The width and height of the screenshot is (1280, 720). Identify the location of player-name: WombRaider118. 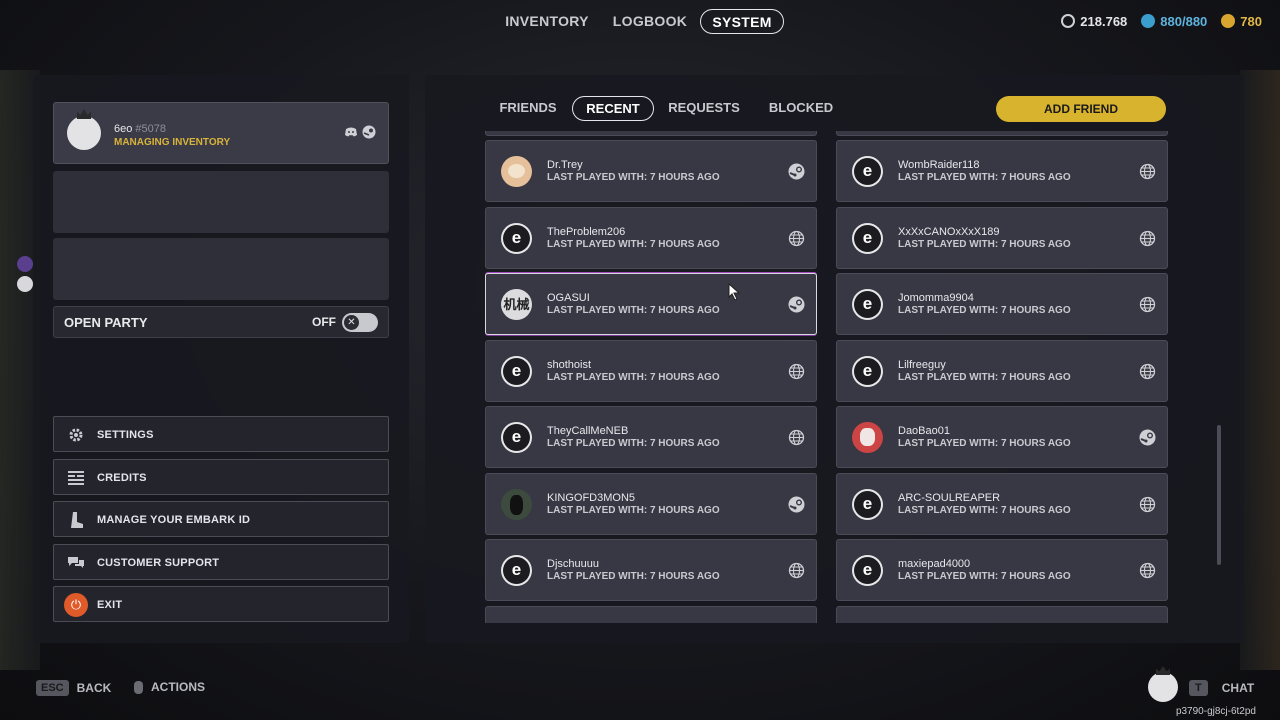
(939, 165).